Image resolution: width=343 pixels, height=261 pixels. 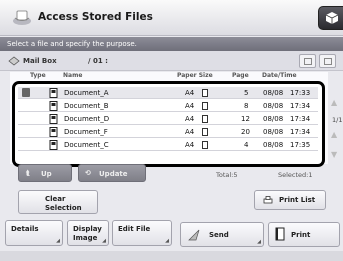 I want to click on column-headers: Type Name Paper Size Page Date/Time, so click(x=168, y=76).